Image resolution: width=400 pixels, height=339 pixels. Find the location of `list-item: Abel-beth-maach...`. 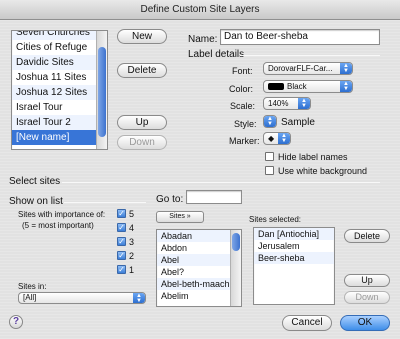

list-item: Abel-beth-maach... is located at coordinates (199, 284).